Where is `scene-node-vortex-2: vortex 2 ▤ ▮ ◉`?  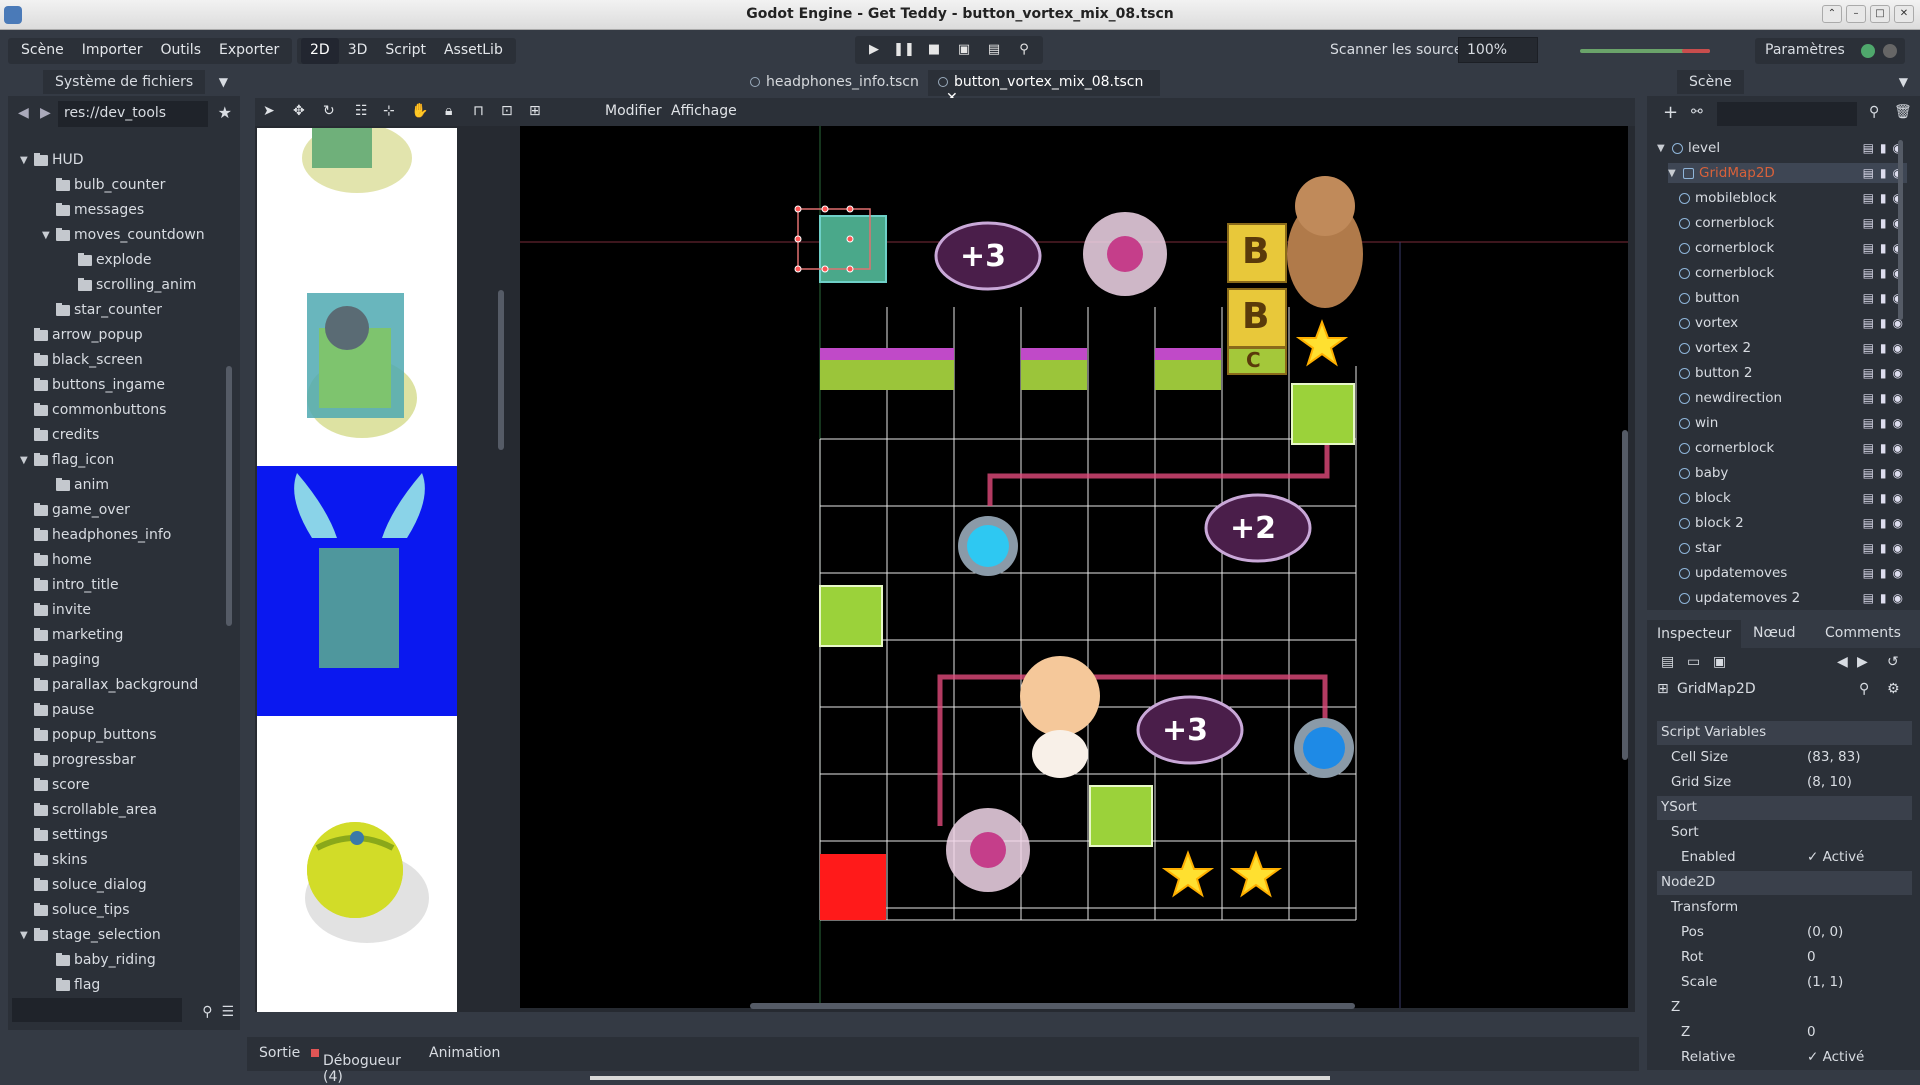
scene-node-vortex-2: vortex 2 ▤ ▮ ◉ is located at coordinates (1793, 348).